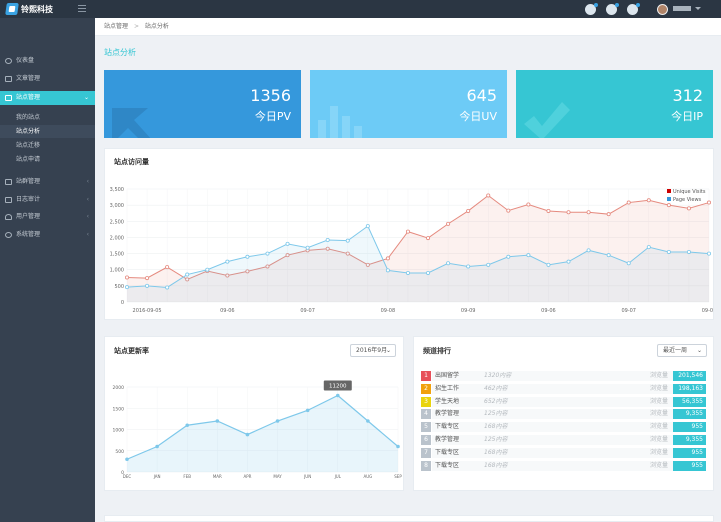 The width and height of the screenshot is (721, 522). I want to click on rank-index: 3, so click(426, 401).